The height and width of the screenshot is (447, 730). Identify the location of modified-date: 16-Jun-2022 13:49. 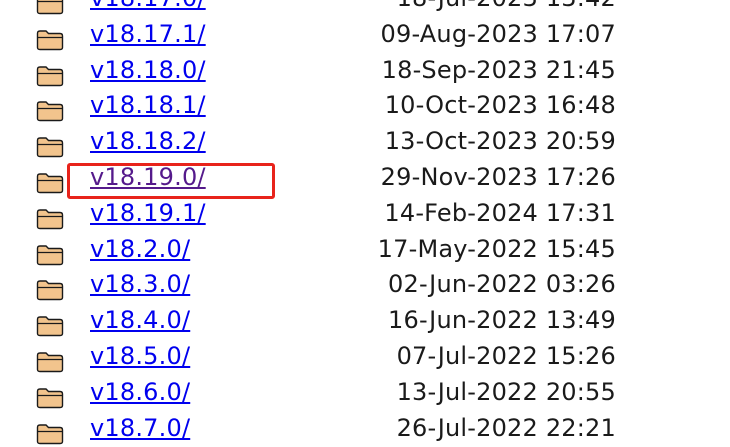
(502, 320).